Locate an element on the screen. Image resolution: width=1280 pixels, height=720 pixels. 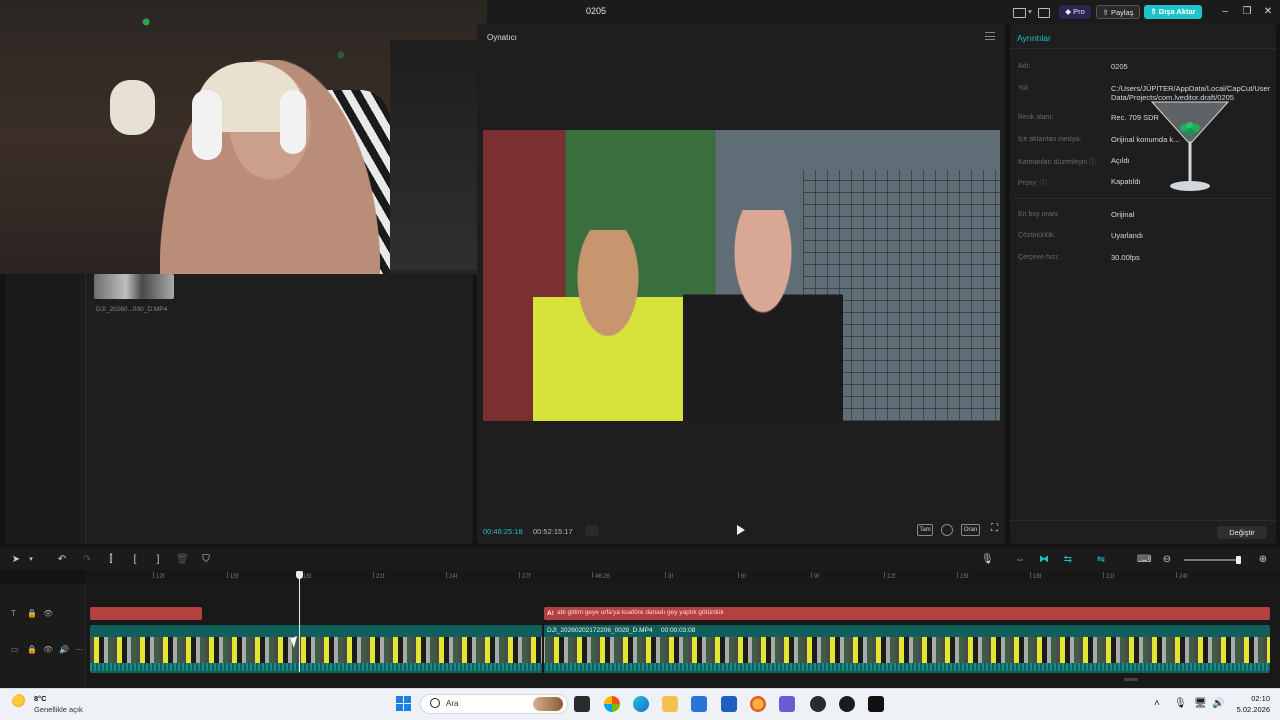
video-thumbnail-strip is located at coordinates (680, 650).